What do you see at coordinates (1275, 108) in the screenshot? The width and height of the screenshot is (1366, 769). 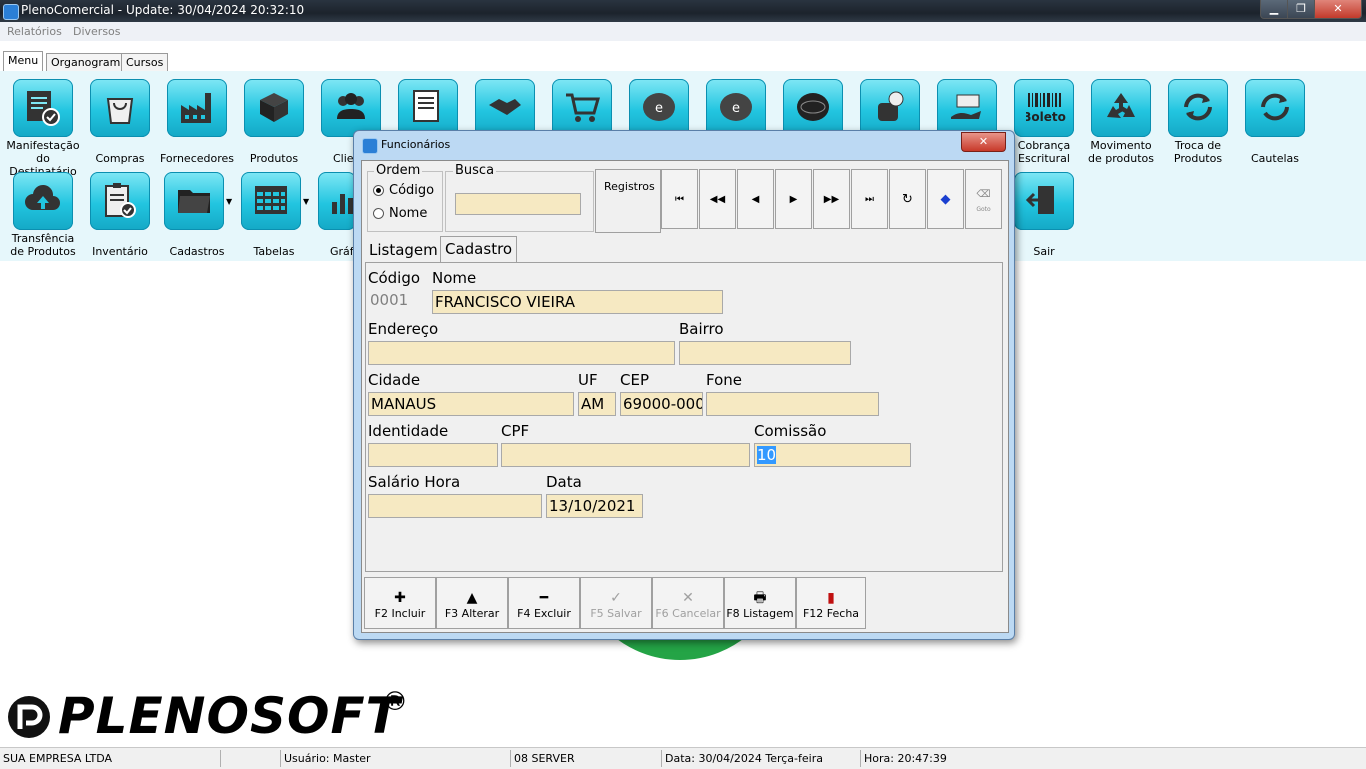 I see `tile-cautelas` at bounding box center [1275, 108].